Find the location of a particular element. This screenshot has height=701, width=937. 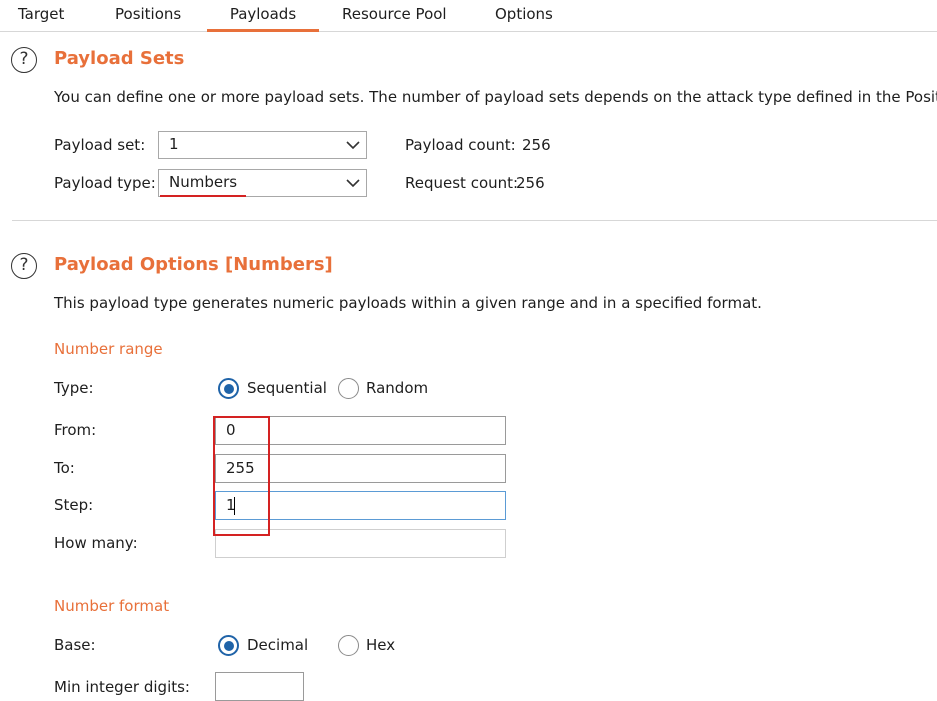

payload-type-select: Numbers is located at coordinates (262, 183).